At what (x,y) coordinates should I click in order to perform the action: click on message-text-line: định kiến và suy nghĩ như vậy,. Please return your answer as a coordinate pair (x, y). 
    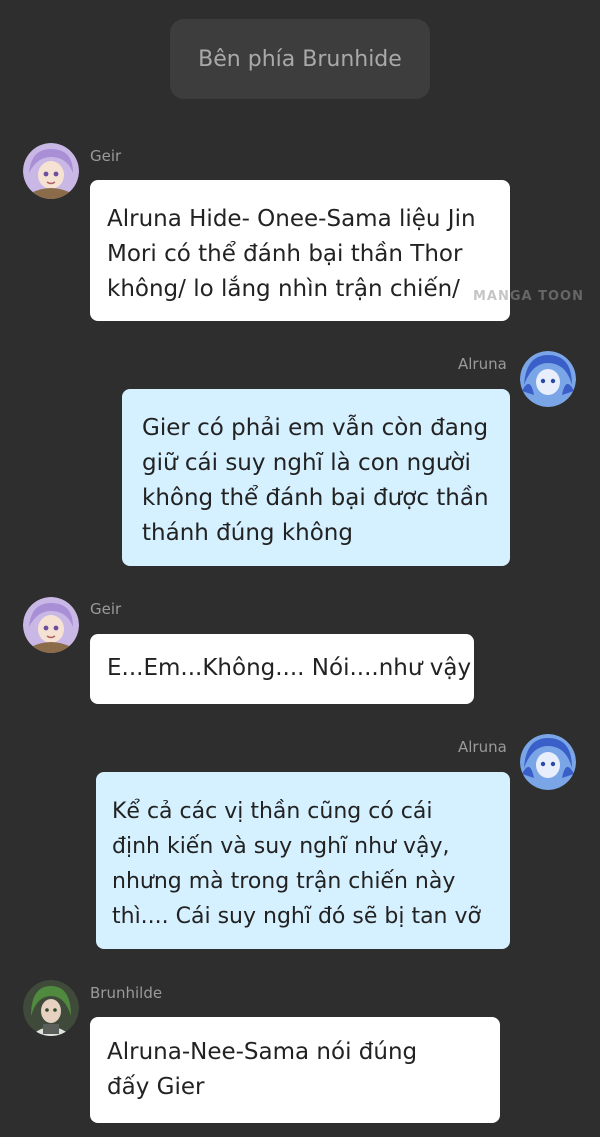
    Looking at the image, I should click on (281, 846).